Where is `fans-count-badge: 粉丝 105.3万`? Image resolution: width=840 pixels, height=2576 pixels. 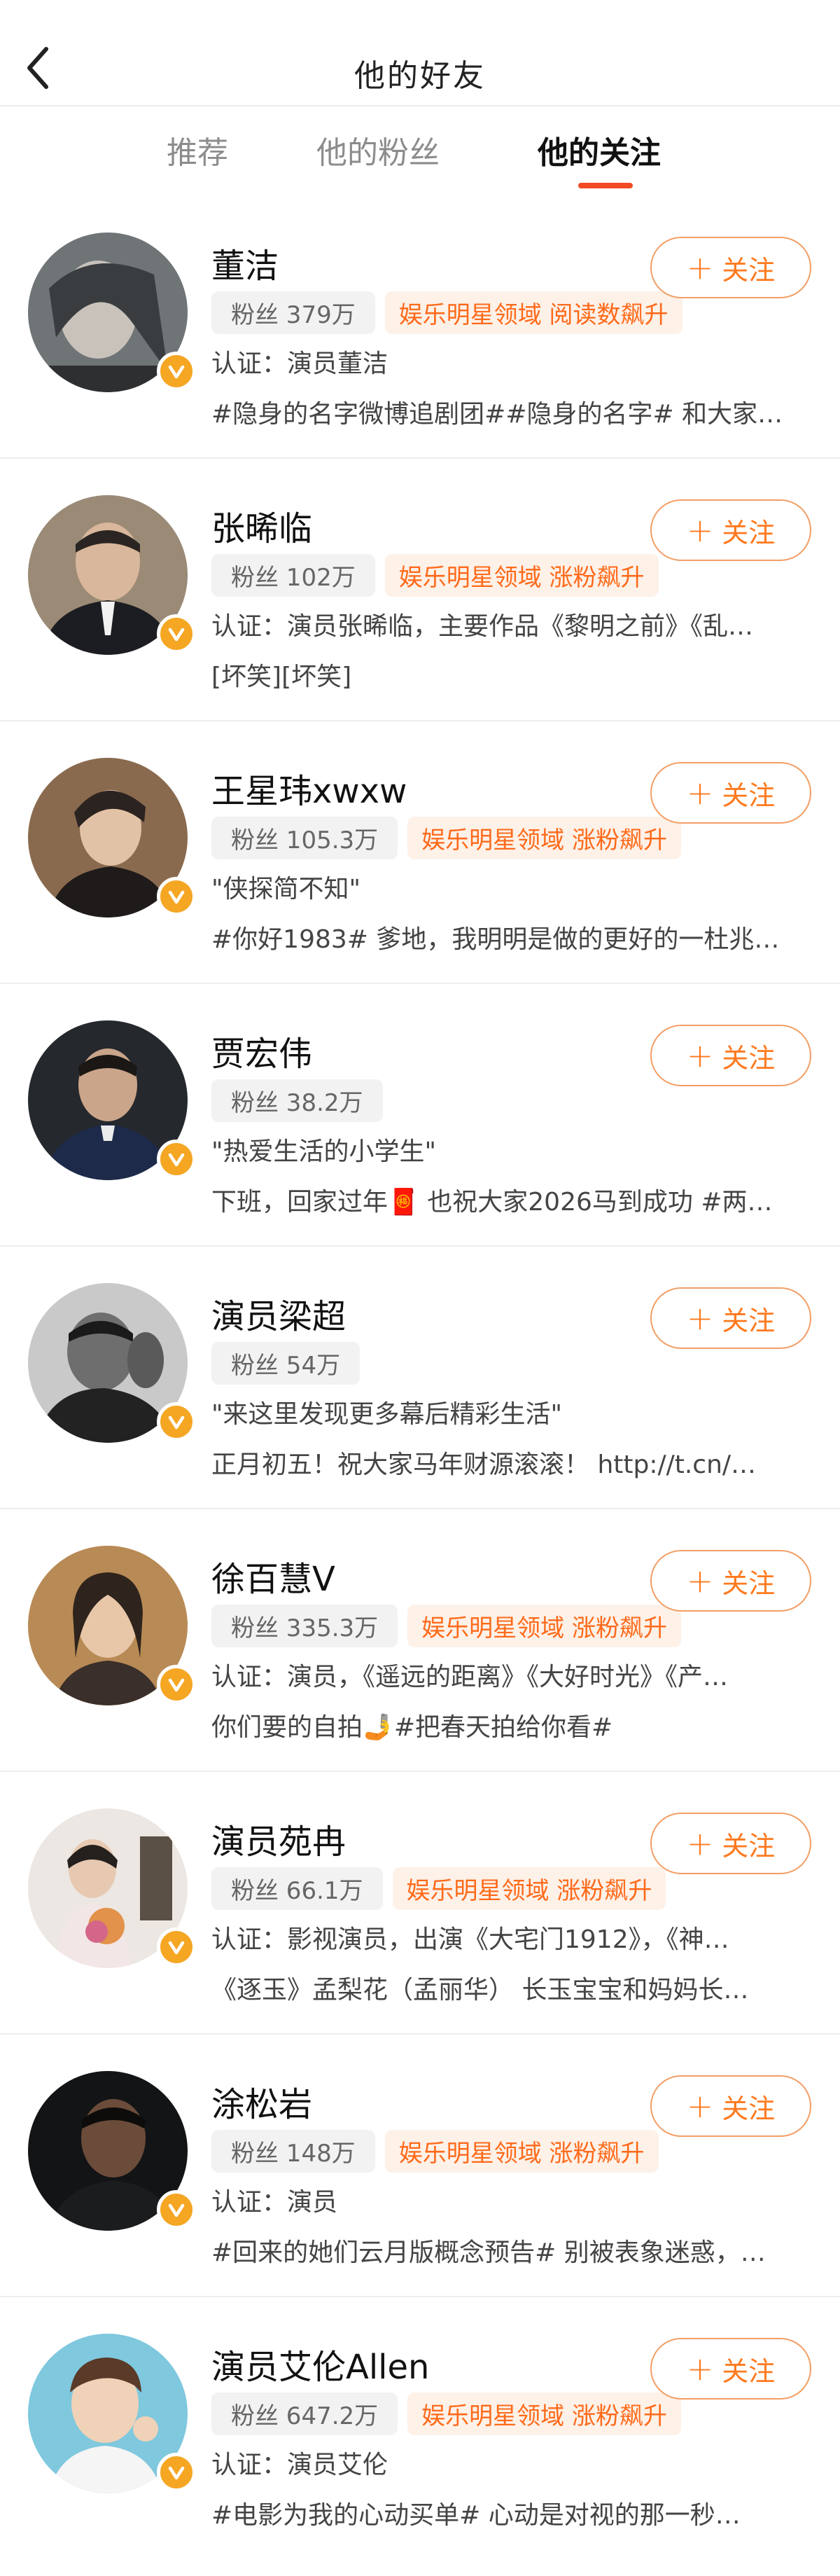
fans-count-badge: 粉丝 105.3万 is located at coordinates (304, 838).